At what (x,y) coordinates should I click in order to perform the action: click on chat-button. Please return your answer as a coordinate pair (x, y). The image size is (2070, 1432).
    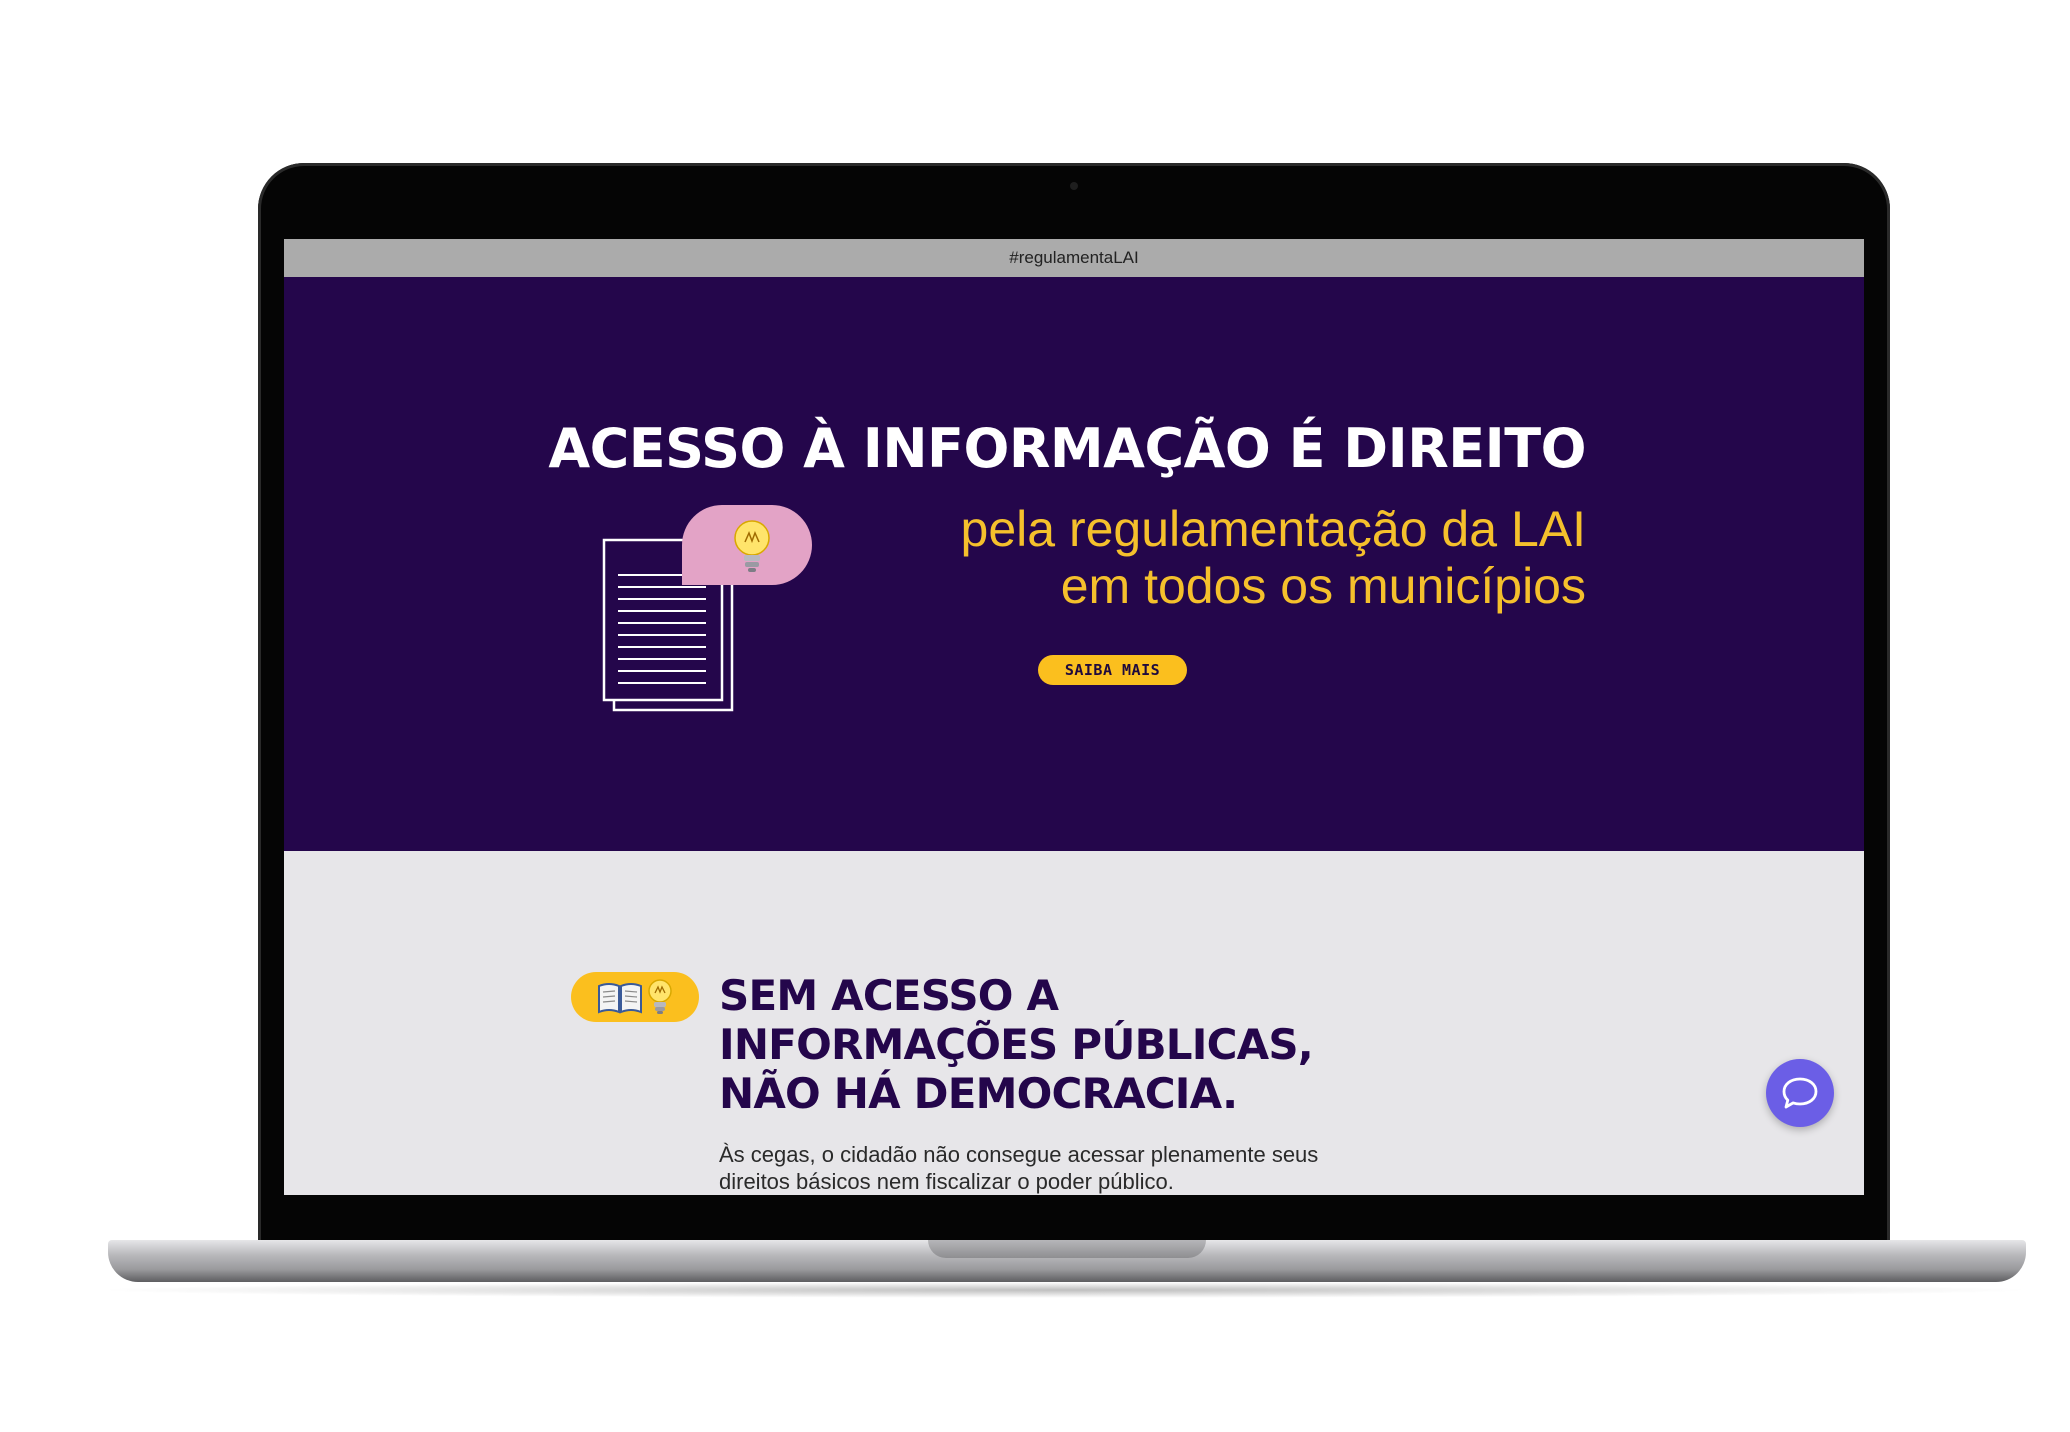
    Looking at the image, I should click on (1800, 1093).